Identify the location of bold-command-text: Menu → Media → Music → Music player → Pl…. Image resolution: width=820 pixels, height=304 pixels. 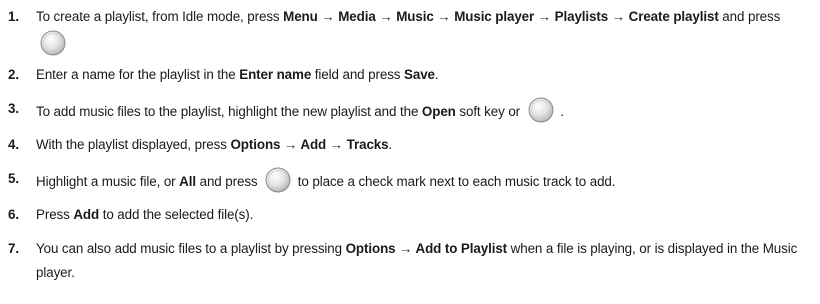
(501, 16).